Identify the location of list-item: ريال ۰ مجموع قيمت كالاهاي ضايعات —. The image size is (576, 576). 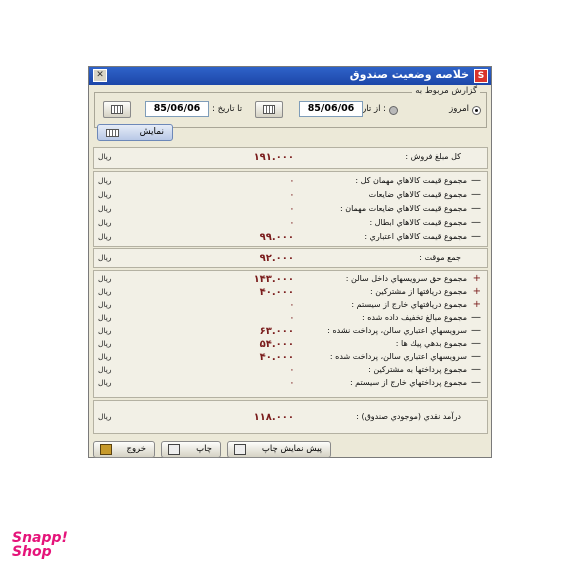
(290, 196).